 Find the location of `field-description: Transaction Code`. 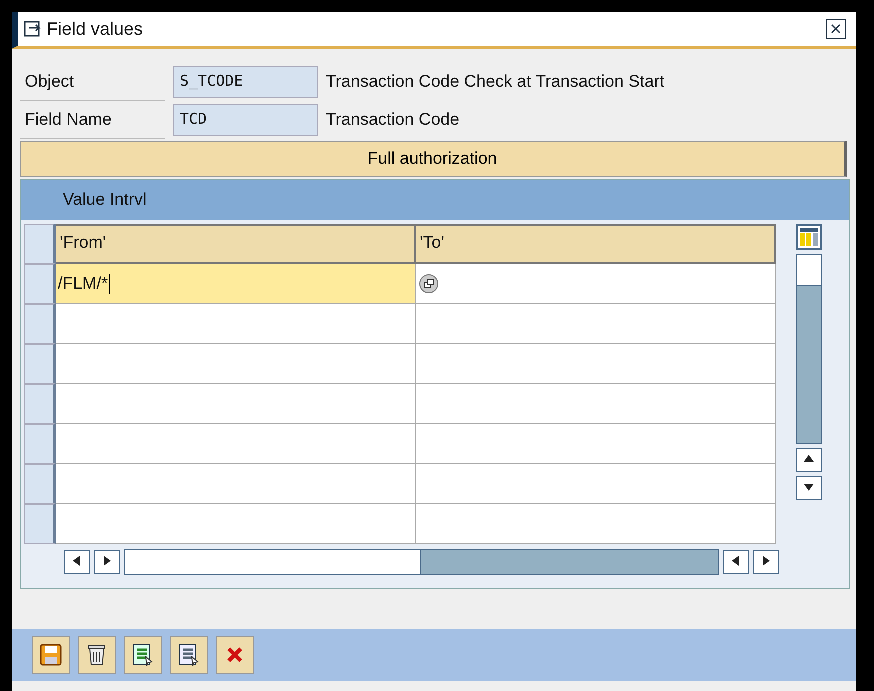

field-description: Transaction Code is located at coordinates (393, 120).